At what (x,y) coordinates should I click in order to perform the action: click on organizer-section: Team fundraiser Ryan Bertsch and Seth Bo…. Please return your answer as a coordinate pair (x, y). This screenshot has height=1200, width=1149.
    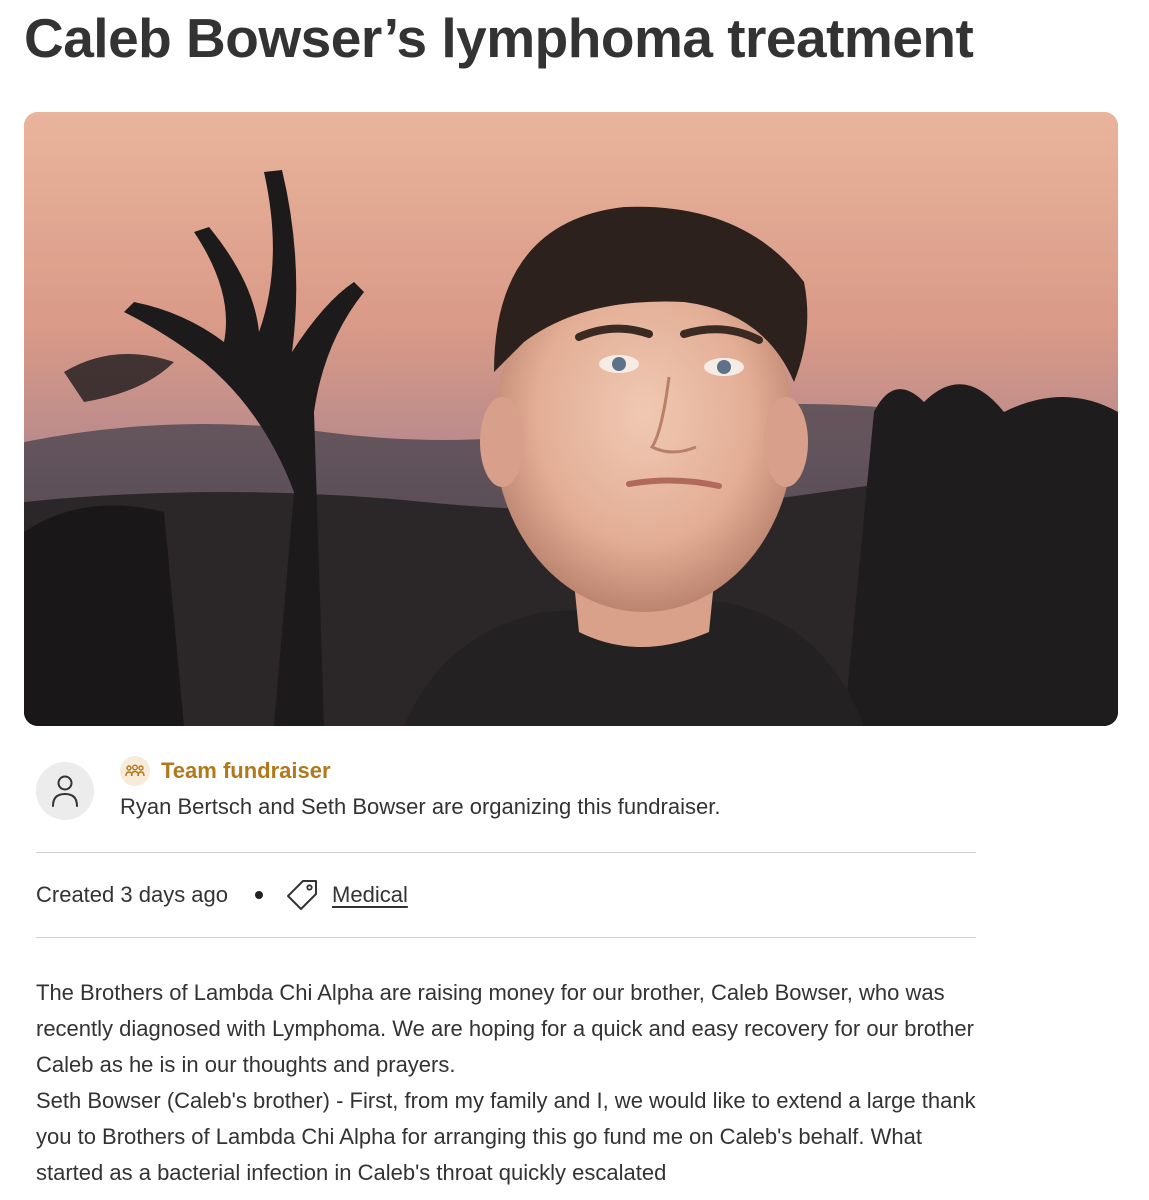
    Looking at the image, I should click on (506, 796).